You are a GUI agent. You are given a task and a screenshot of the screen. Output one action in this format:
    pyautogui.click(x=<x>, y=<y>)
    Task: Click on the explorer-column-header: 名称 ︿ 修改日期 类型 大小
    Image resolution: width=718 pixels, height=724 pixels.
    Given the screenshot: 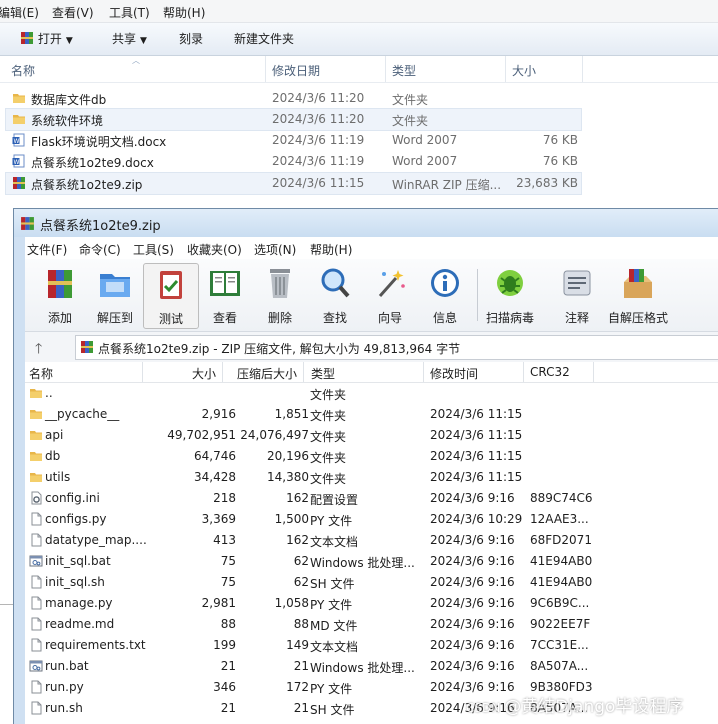 What is the action you would take?
    pyautogui.click(x=359, y=69)
    